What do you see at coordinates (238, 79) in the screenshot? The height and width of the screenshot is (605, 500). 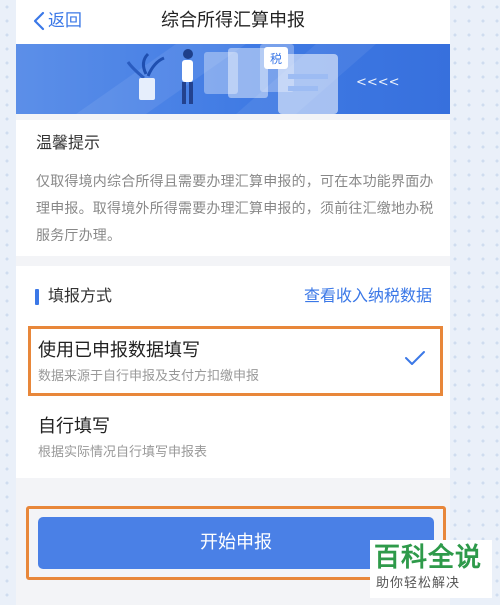 I see `banner-art: 税 <<<<` at bounding box center [238, 79].